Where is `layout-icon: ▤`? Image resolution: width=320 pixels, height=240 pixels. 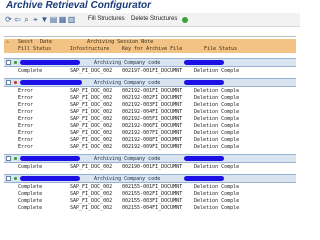 layout-icon: ▤ is located at coordinates (53, 19).